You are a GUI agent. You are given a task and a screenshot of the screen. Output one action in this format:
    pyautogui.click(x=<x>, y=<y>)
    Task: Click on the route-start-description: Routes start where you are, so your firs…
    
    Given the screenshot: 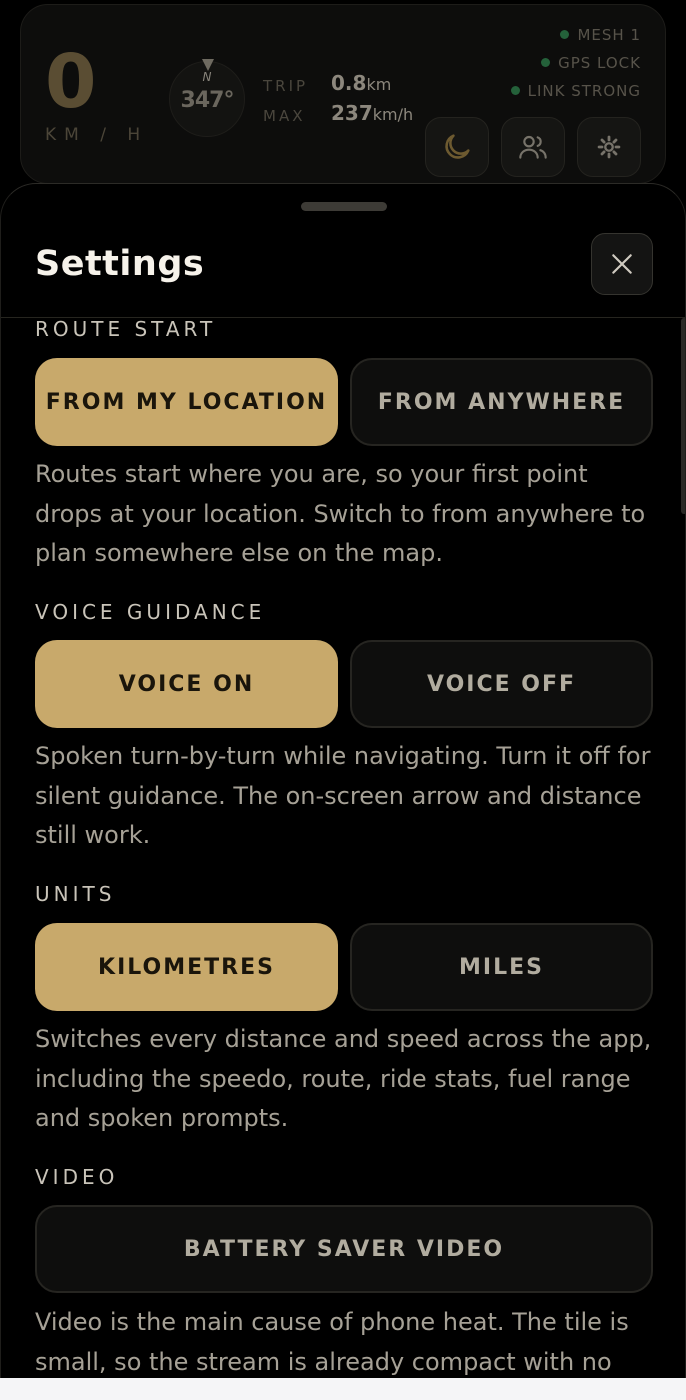 What is the action you would take?
    pyautogui.click(x=340, y=513)
    